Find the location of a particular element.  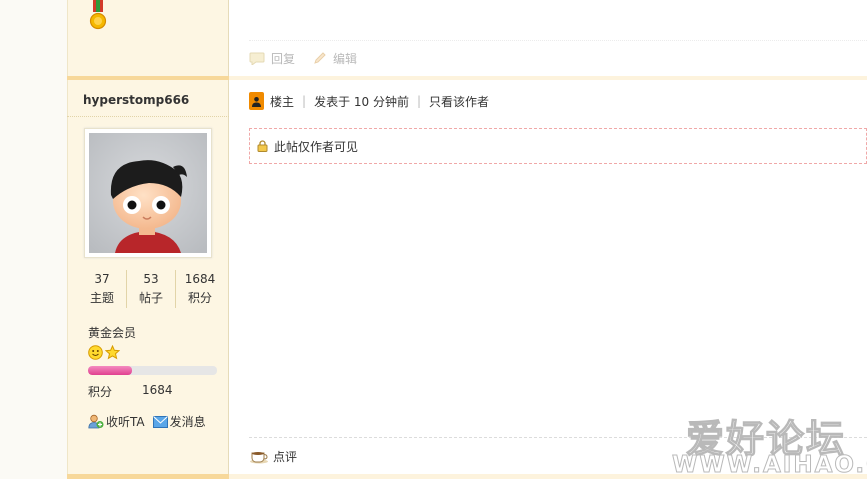

comment-label: 点评 is located at coordinates (285, 457).